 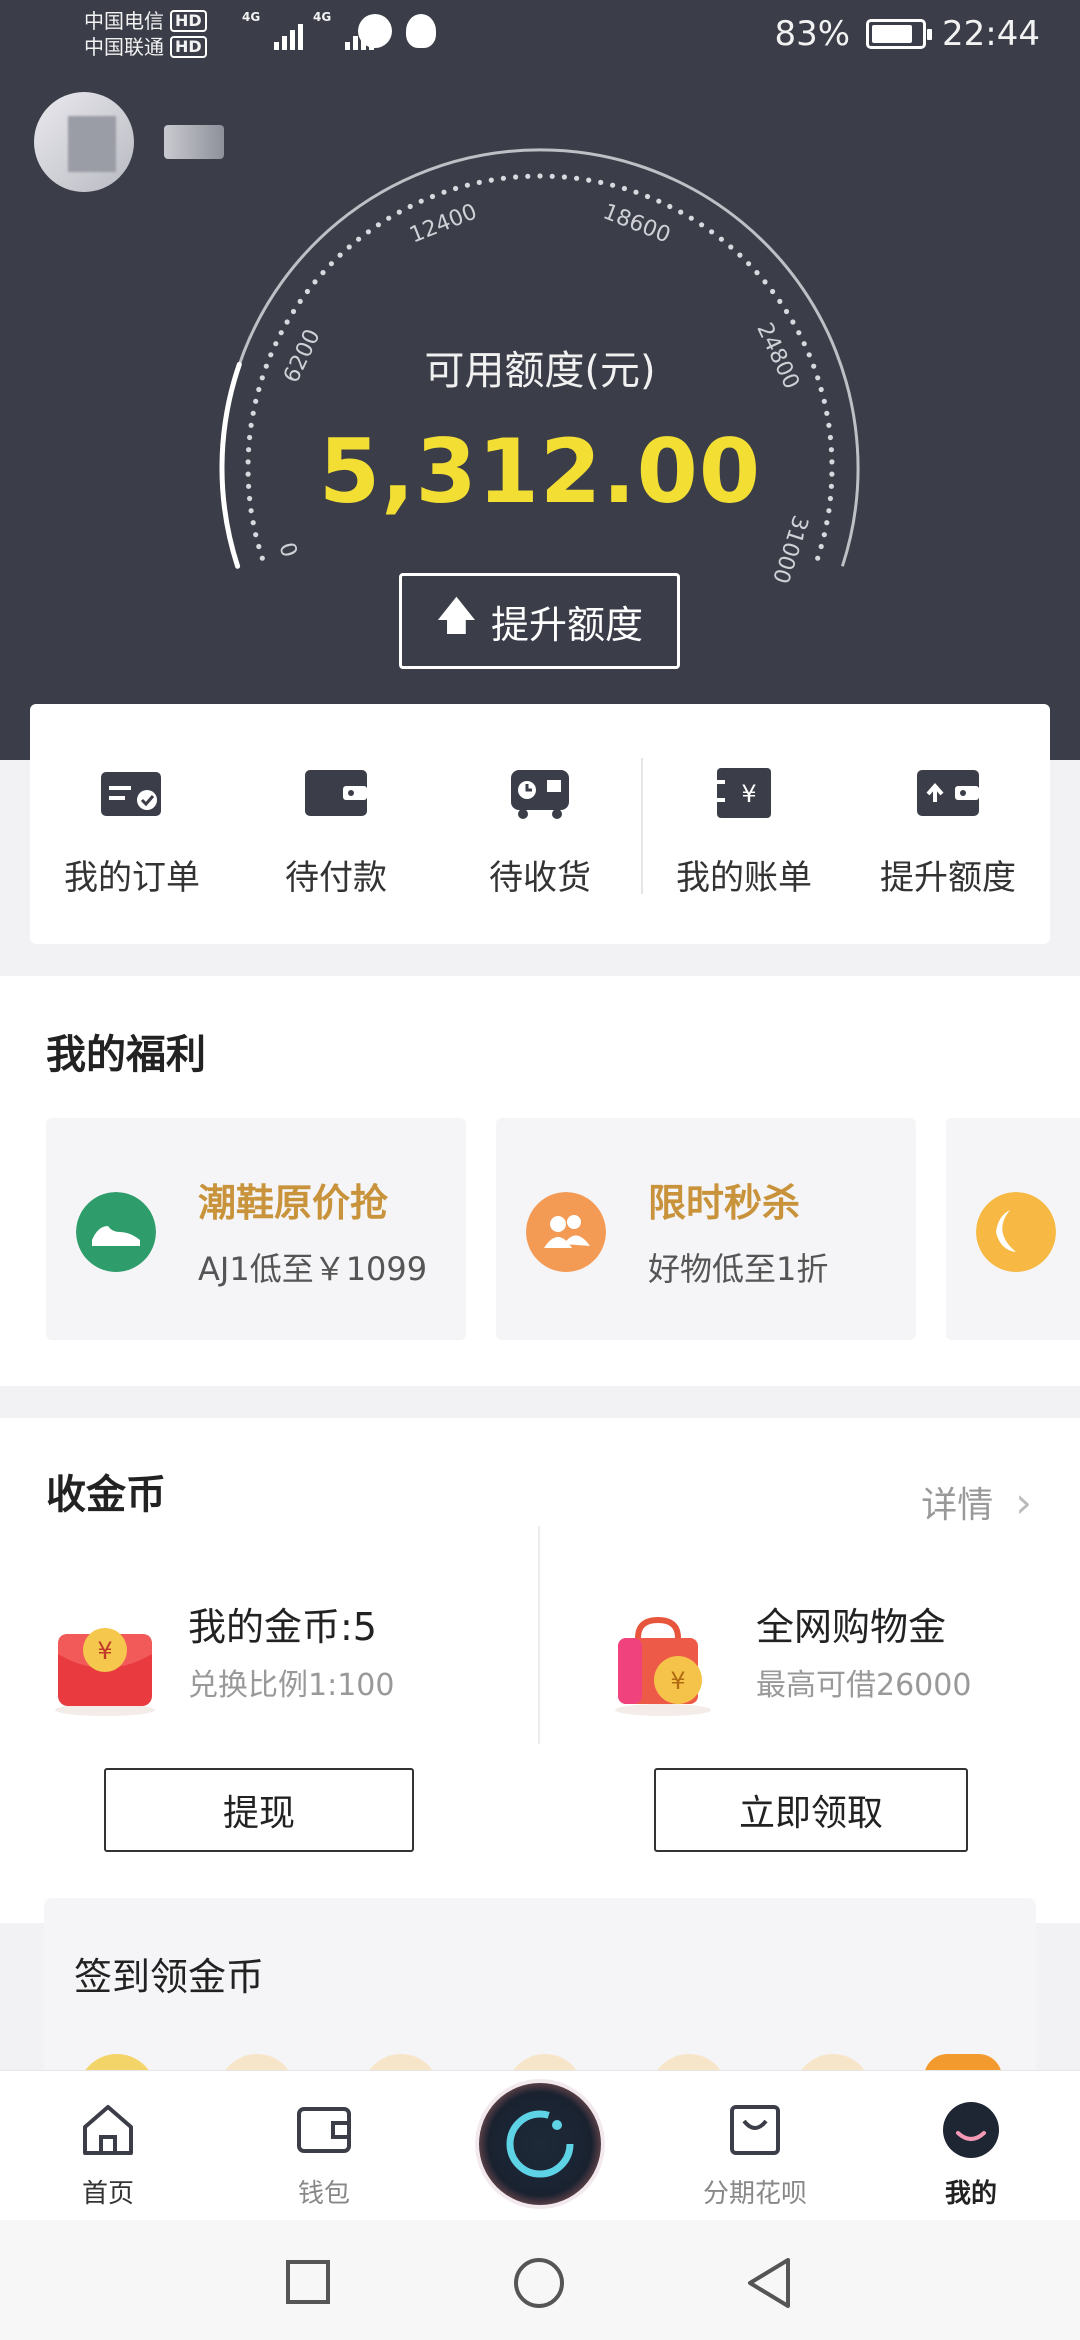 What do you see at coordinates (948, 878) in the screenshot?
I see `quick-item-label: 提升额度` at bounding box center [948, 878].